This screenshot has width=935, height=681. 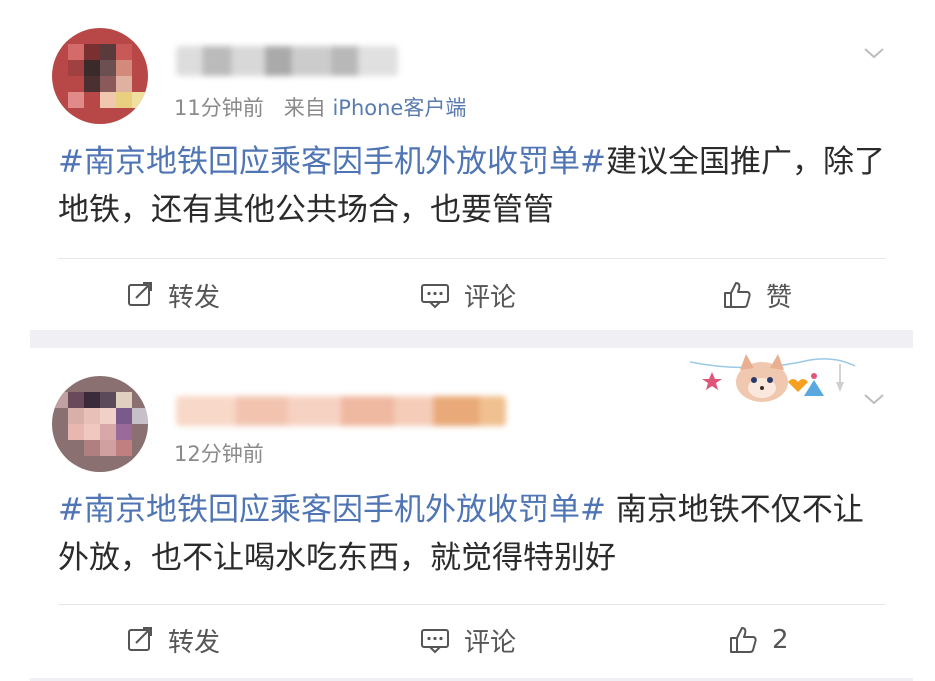 I want to click on post-meta: 12分钟前, so click(x=219, y=453).